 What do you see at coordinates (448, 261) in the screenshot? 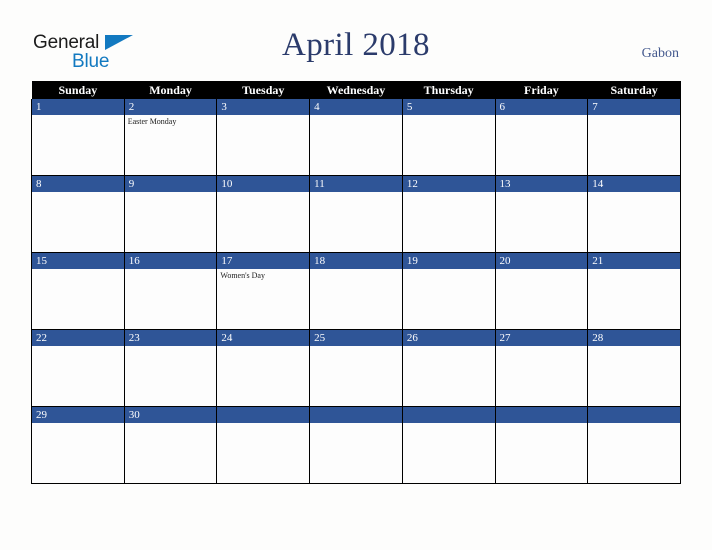
I see `day-number: 19` at bounding box center [448, 261].